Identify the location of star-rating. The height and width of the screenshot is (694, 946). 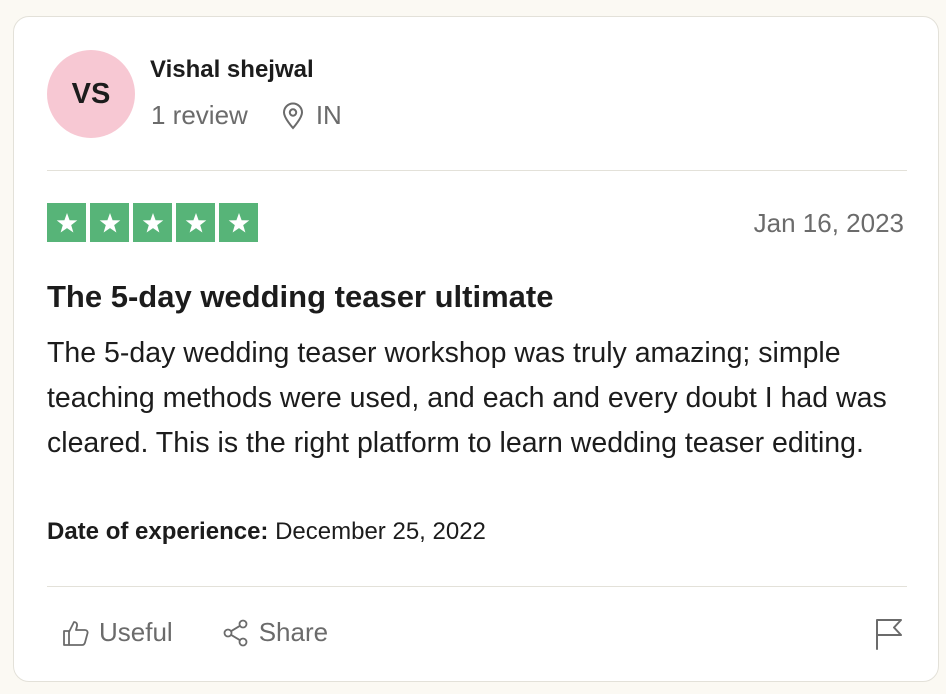
(152, 222).